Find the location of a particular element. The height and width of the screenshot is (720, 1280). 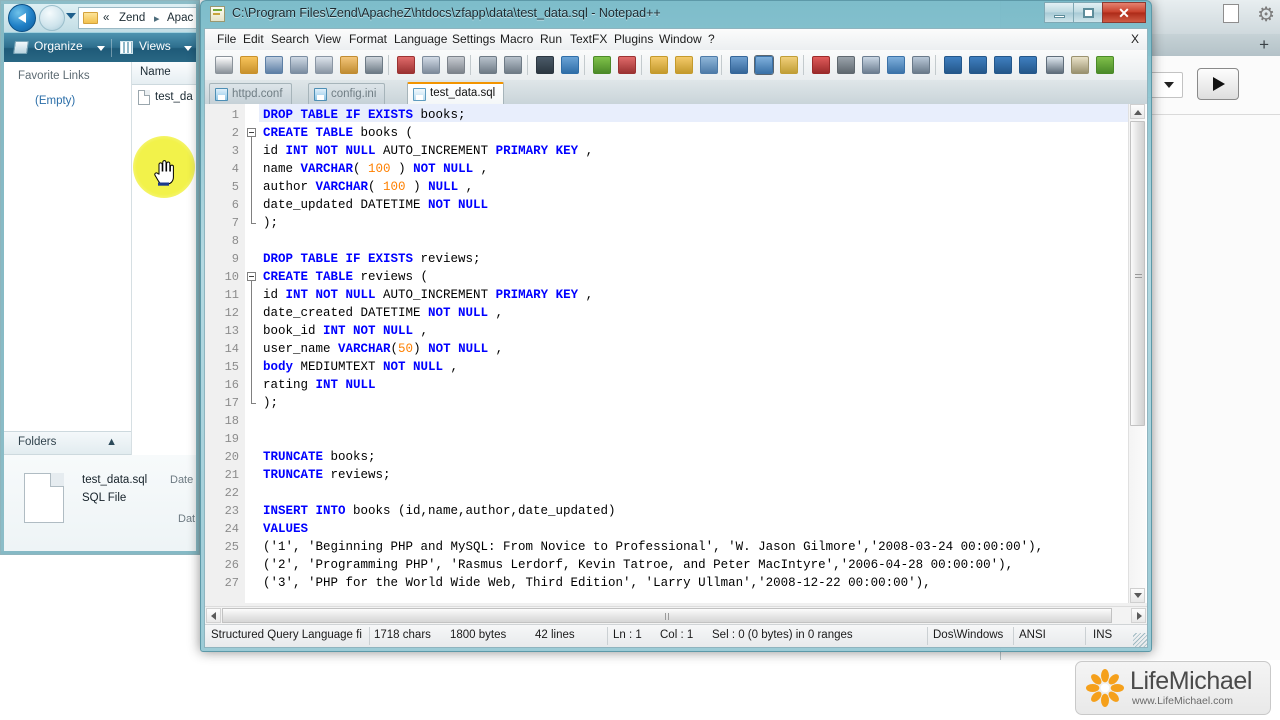

indent-guide-icon is located at coordinates (764, 65).